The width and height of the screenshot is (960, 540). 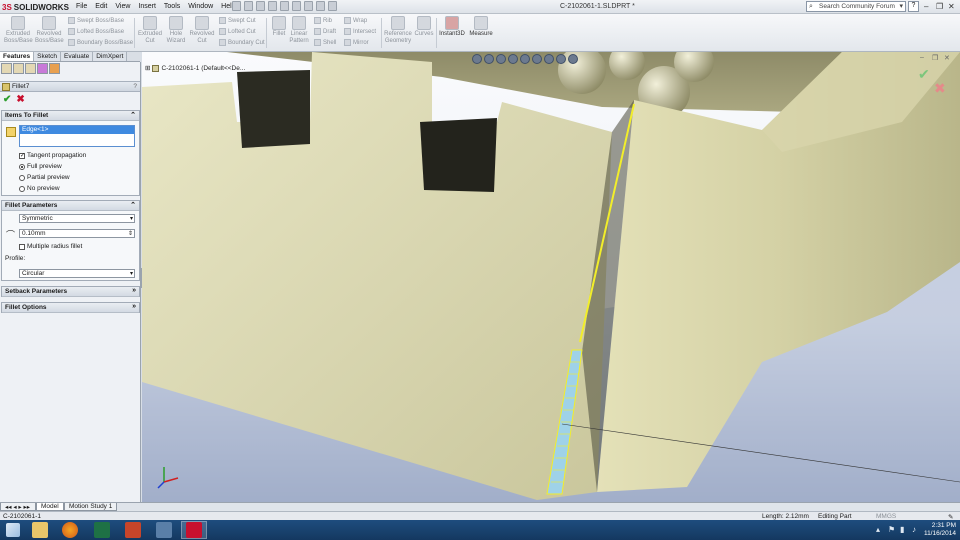 What do you see at coordinates (70, 206) in the screenshot?
I see `fillet-parameters-header: Fillet Parameters ⌃` at bounding box center [70, 206].